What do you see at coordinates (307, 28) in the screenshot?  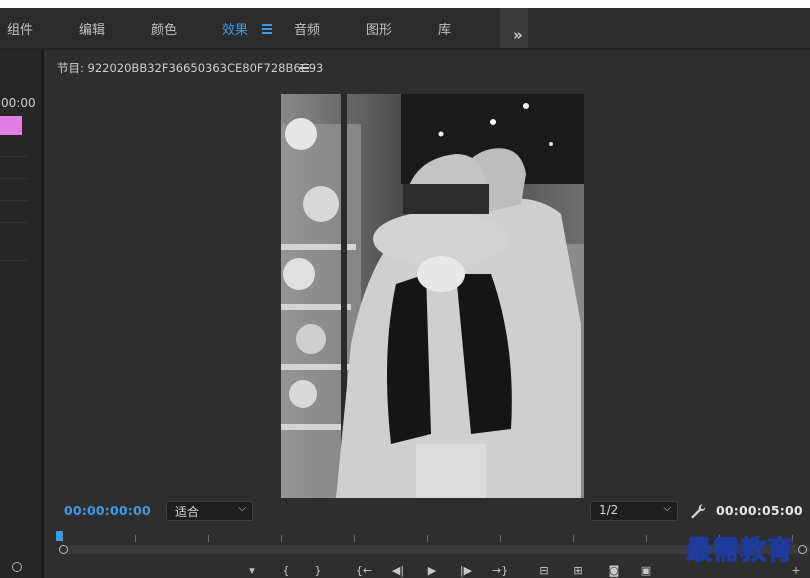 I see `menu-item-audio: 音频` at bounding box center [307, 28].